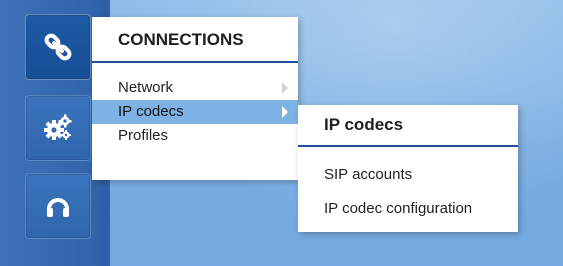 This screenshot has width=563, height=266. I want to click on menu-item-network: Network, so click(195, 88).